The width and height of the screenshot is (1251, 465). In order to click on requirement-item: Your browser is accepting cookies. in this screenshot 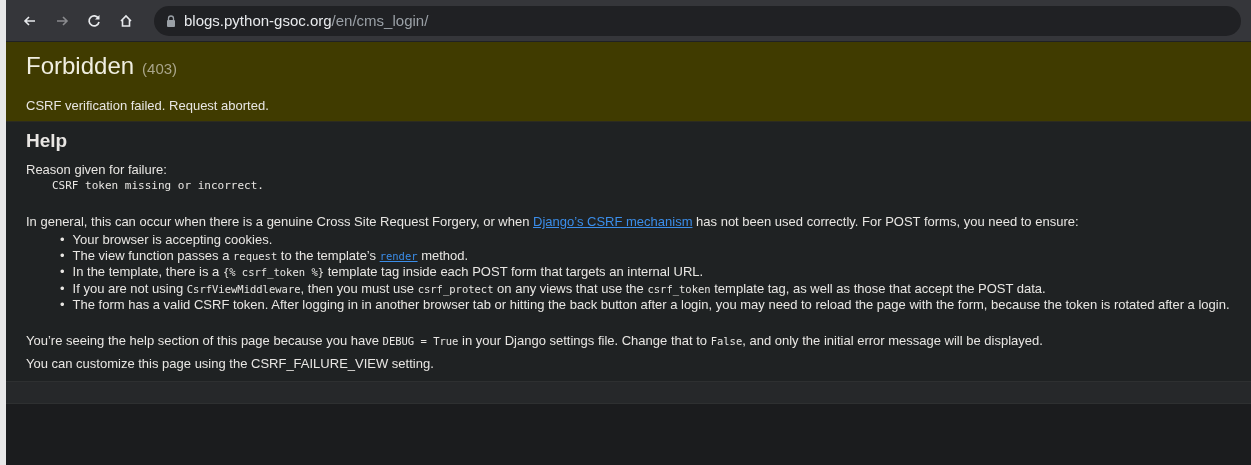, I will do `click(172, 240)`.